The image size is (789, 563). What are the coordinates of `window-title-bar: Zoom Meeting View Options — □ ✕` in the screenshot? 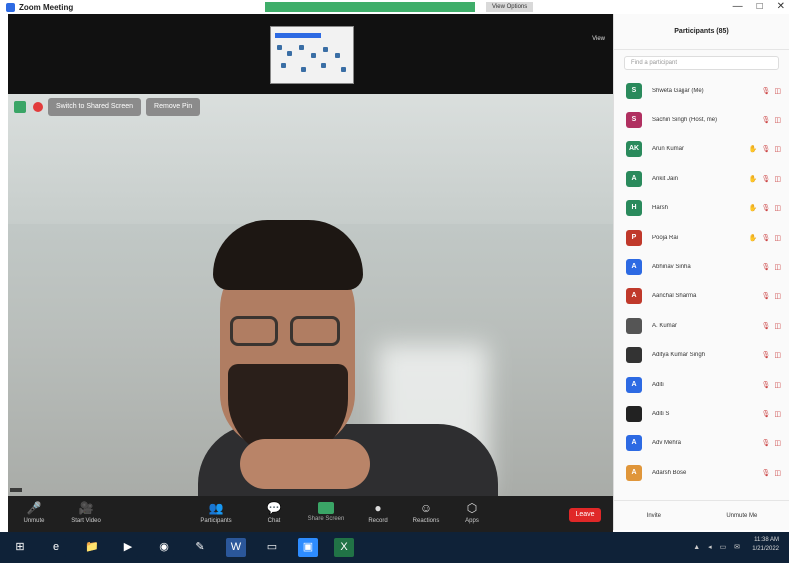 It's located at (394, 7).